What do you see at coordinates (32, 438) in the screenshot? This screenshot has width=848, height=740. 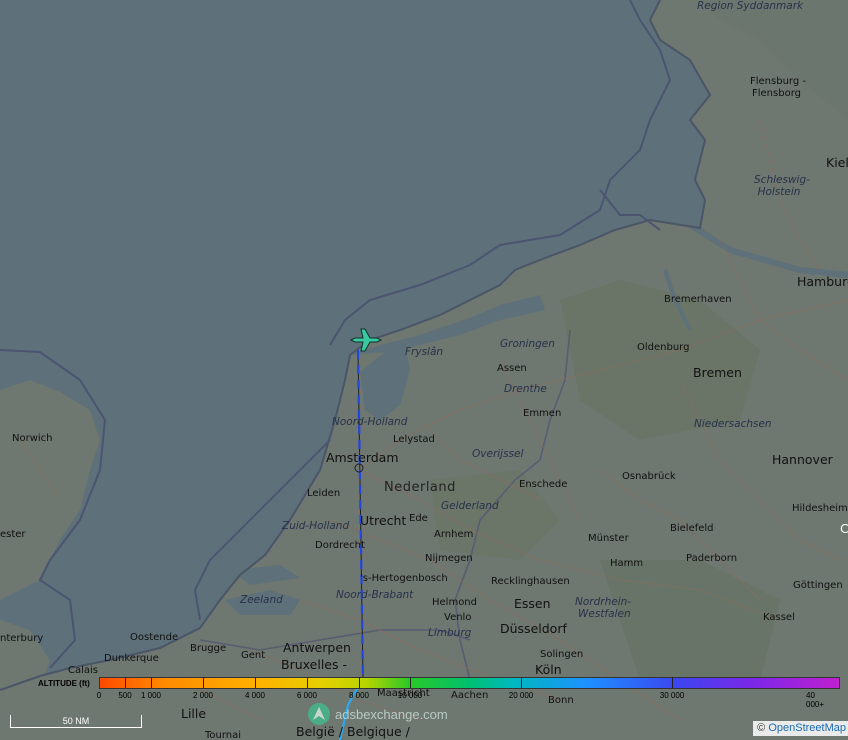 I see `label-norwich: Norwich` at bounding box center [32, 438].